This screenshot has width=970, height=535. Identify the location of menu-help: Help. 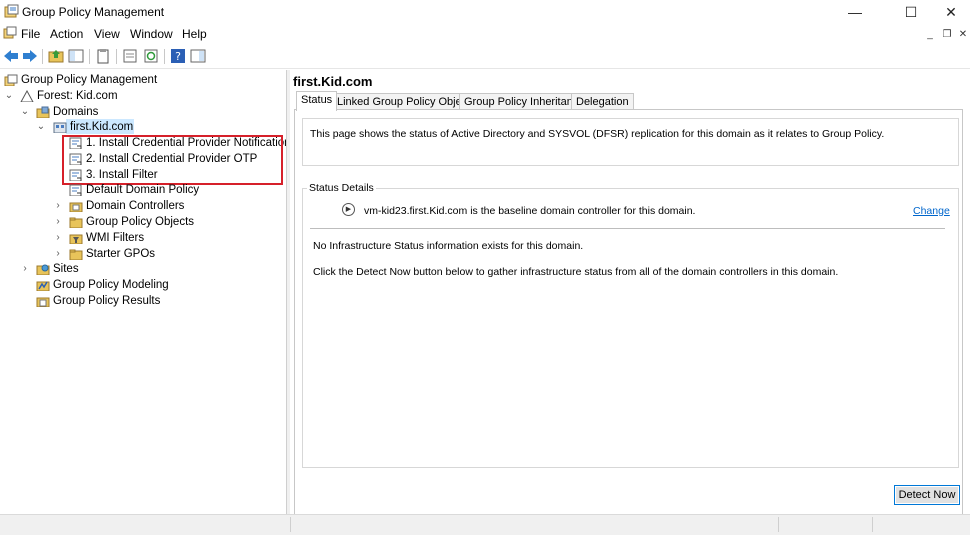
(194, 34).